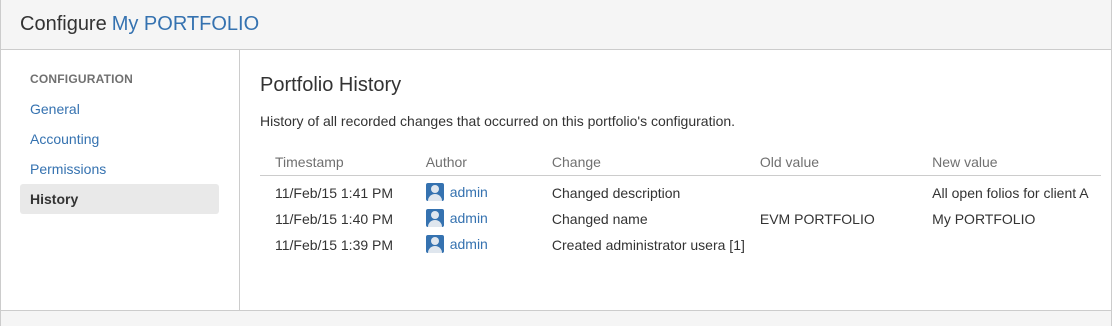  Describe the element at coordinates (616, 193) in the screenshot. I see `change-cell: Changed description` at that location.